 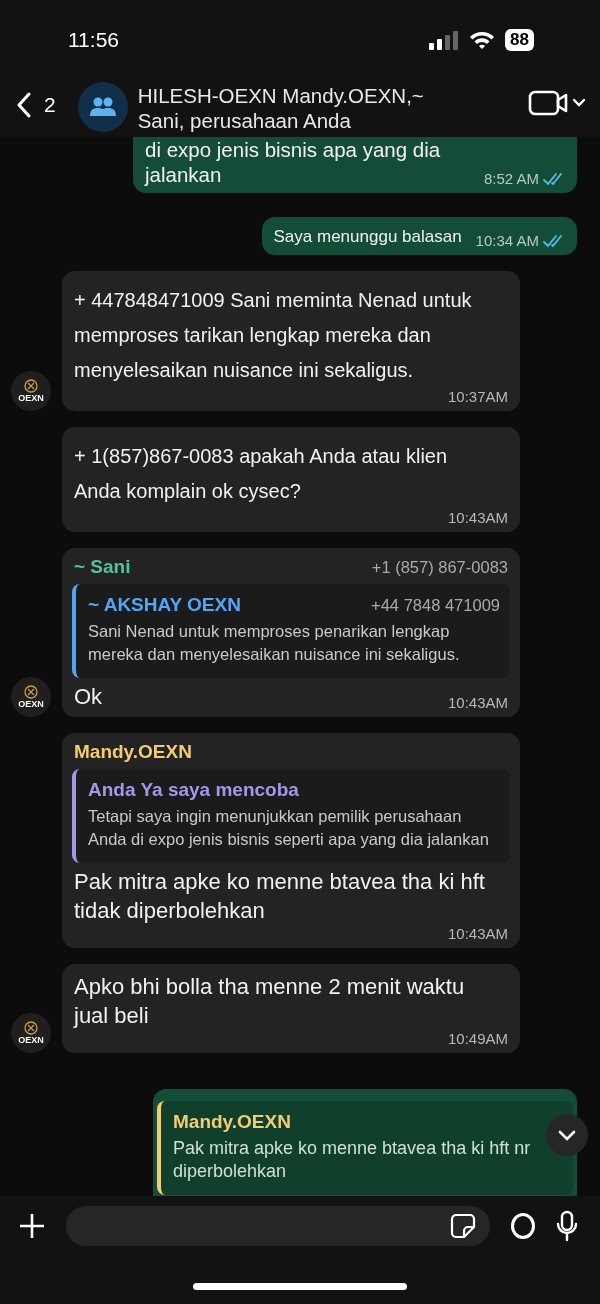 I want to click on message-text: Apko bhi bolla tha menne 2 menit waktu jual beli, so click(x=270, y=1001).